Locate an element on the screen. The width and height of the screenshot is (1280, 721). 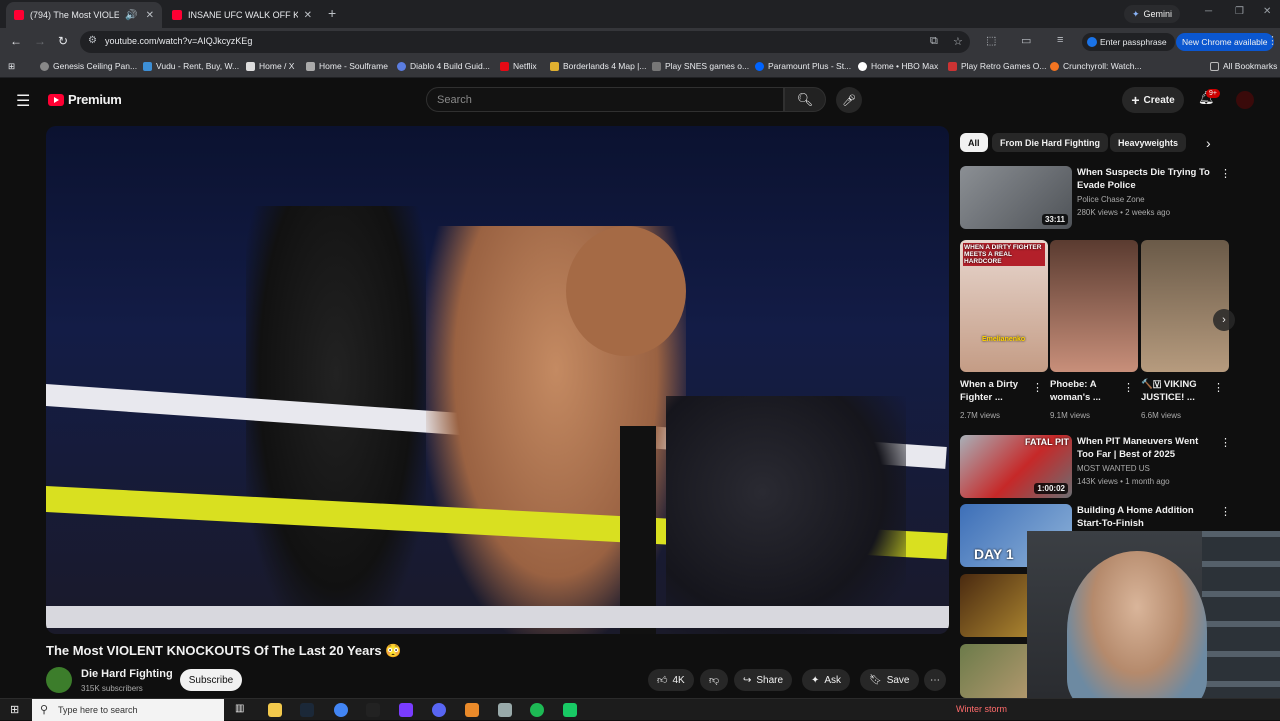
spotify-icon is located at coordinates (537, 710).